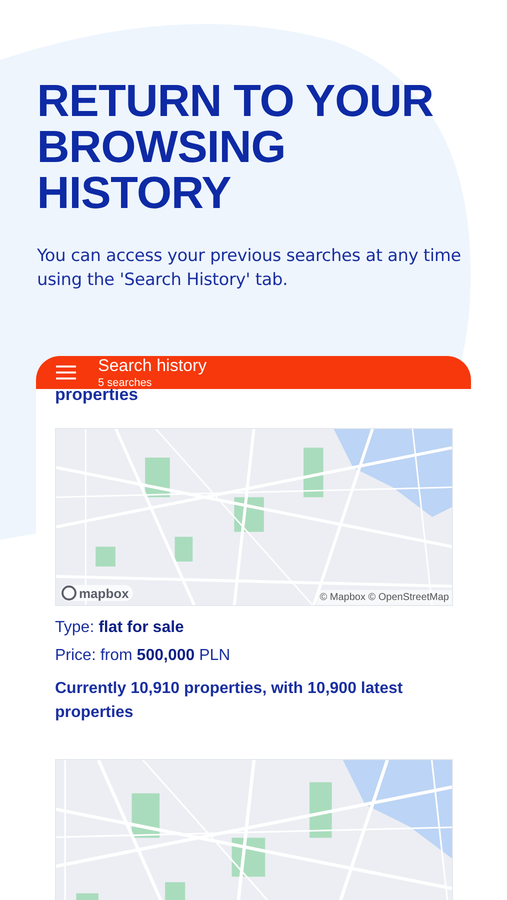  I want to click on page-heading: RETURN TO YOUR BROWSING HISTORY, so click(235, 147).